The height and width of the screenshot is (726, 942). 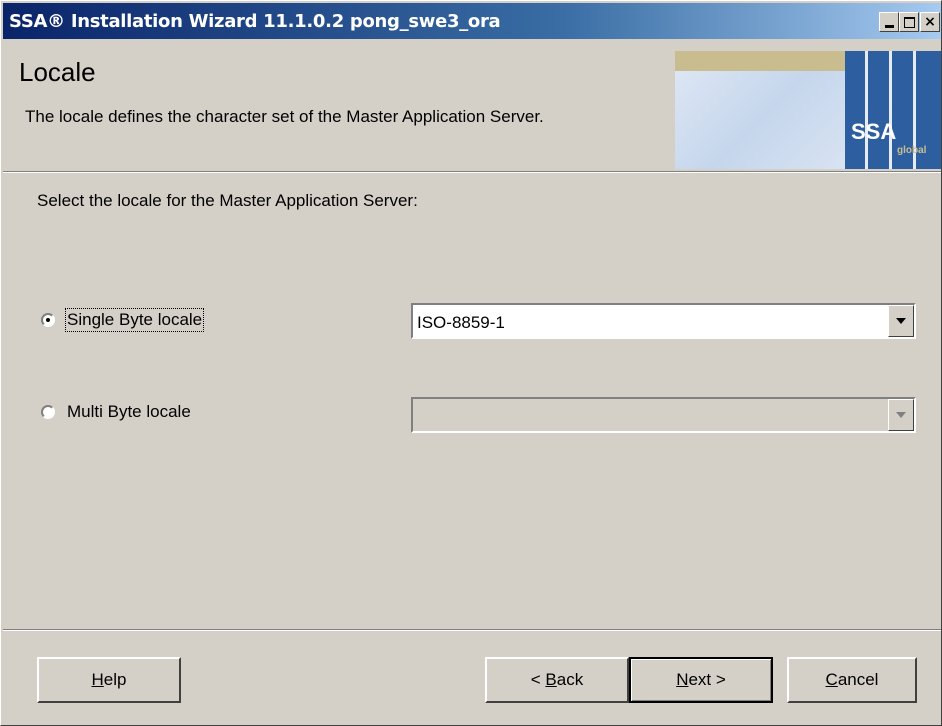 I want to click on multi-byte-dropdown-button, so click(x=901, y=415).